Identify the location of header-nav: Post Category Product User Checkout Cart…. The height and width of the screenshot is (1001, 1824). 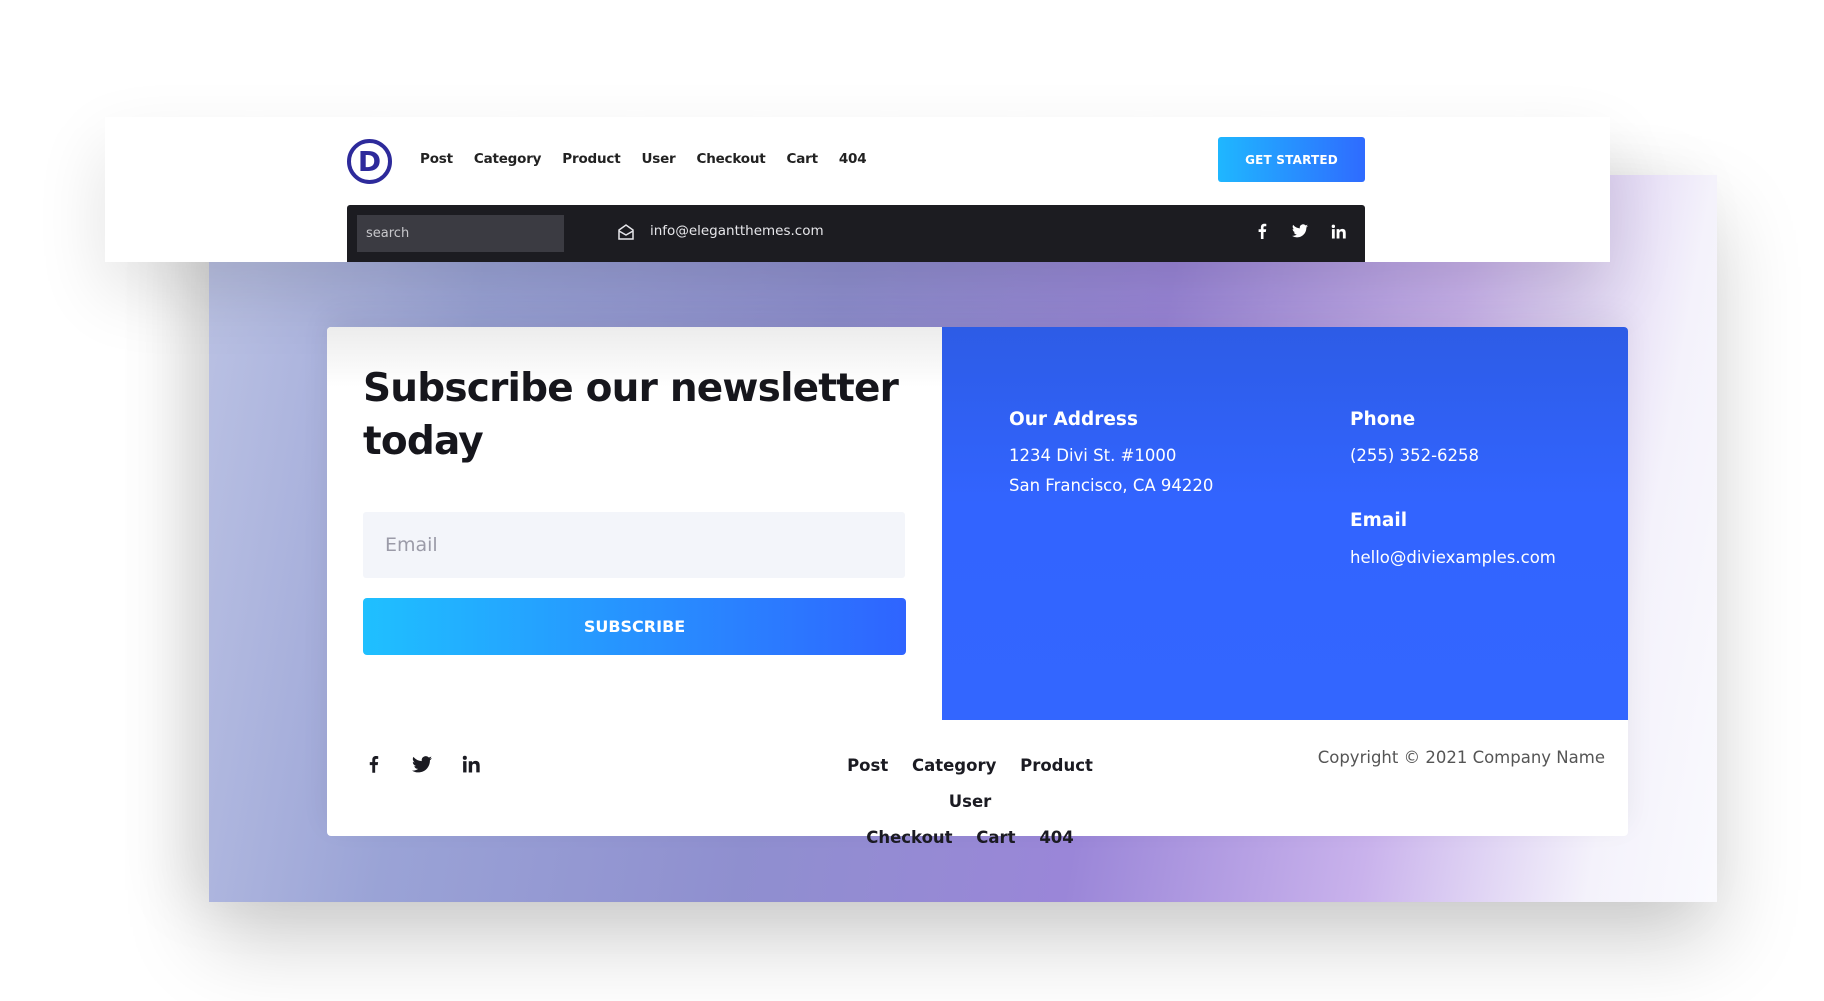
(653, 159).